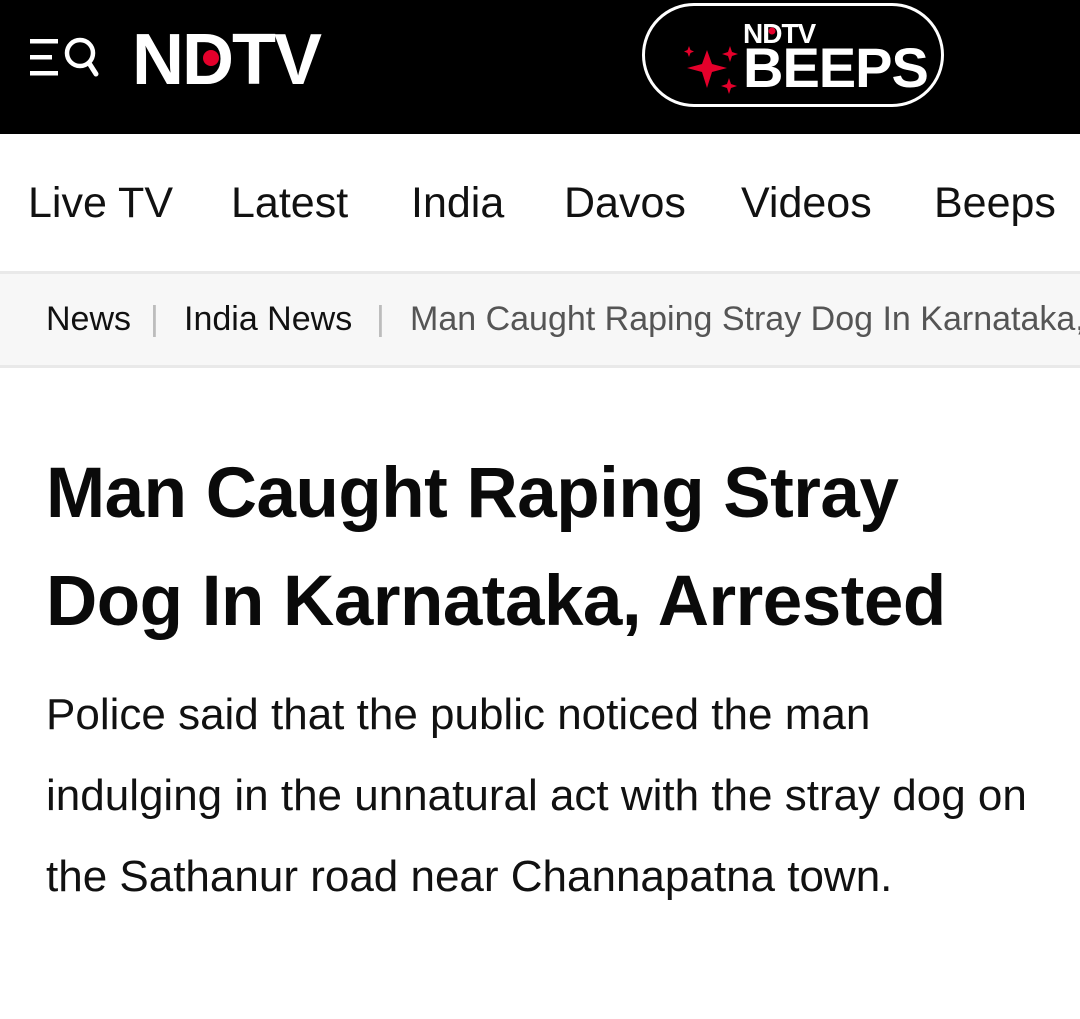 The height and width of the screenshot is (1019, 1080). Describe the element at coordinates (88, 319) in the screenshot. I see `breadcrumb-news: News` at that location.